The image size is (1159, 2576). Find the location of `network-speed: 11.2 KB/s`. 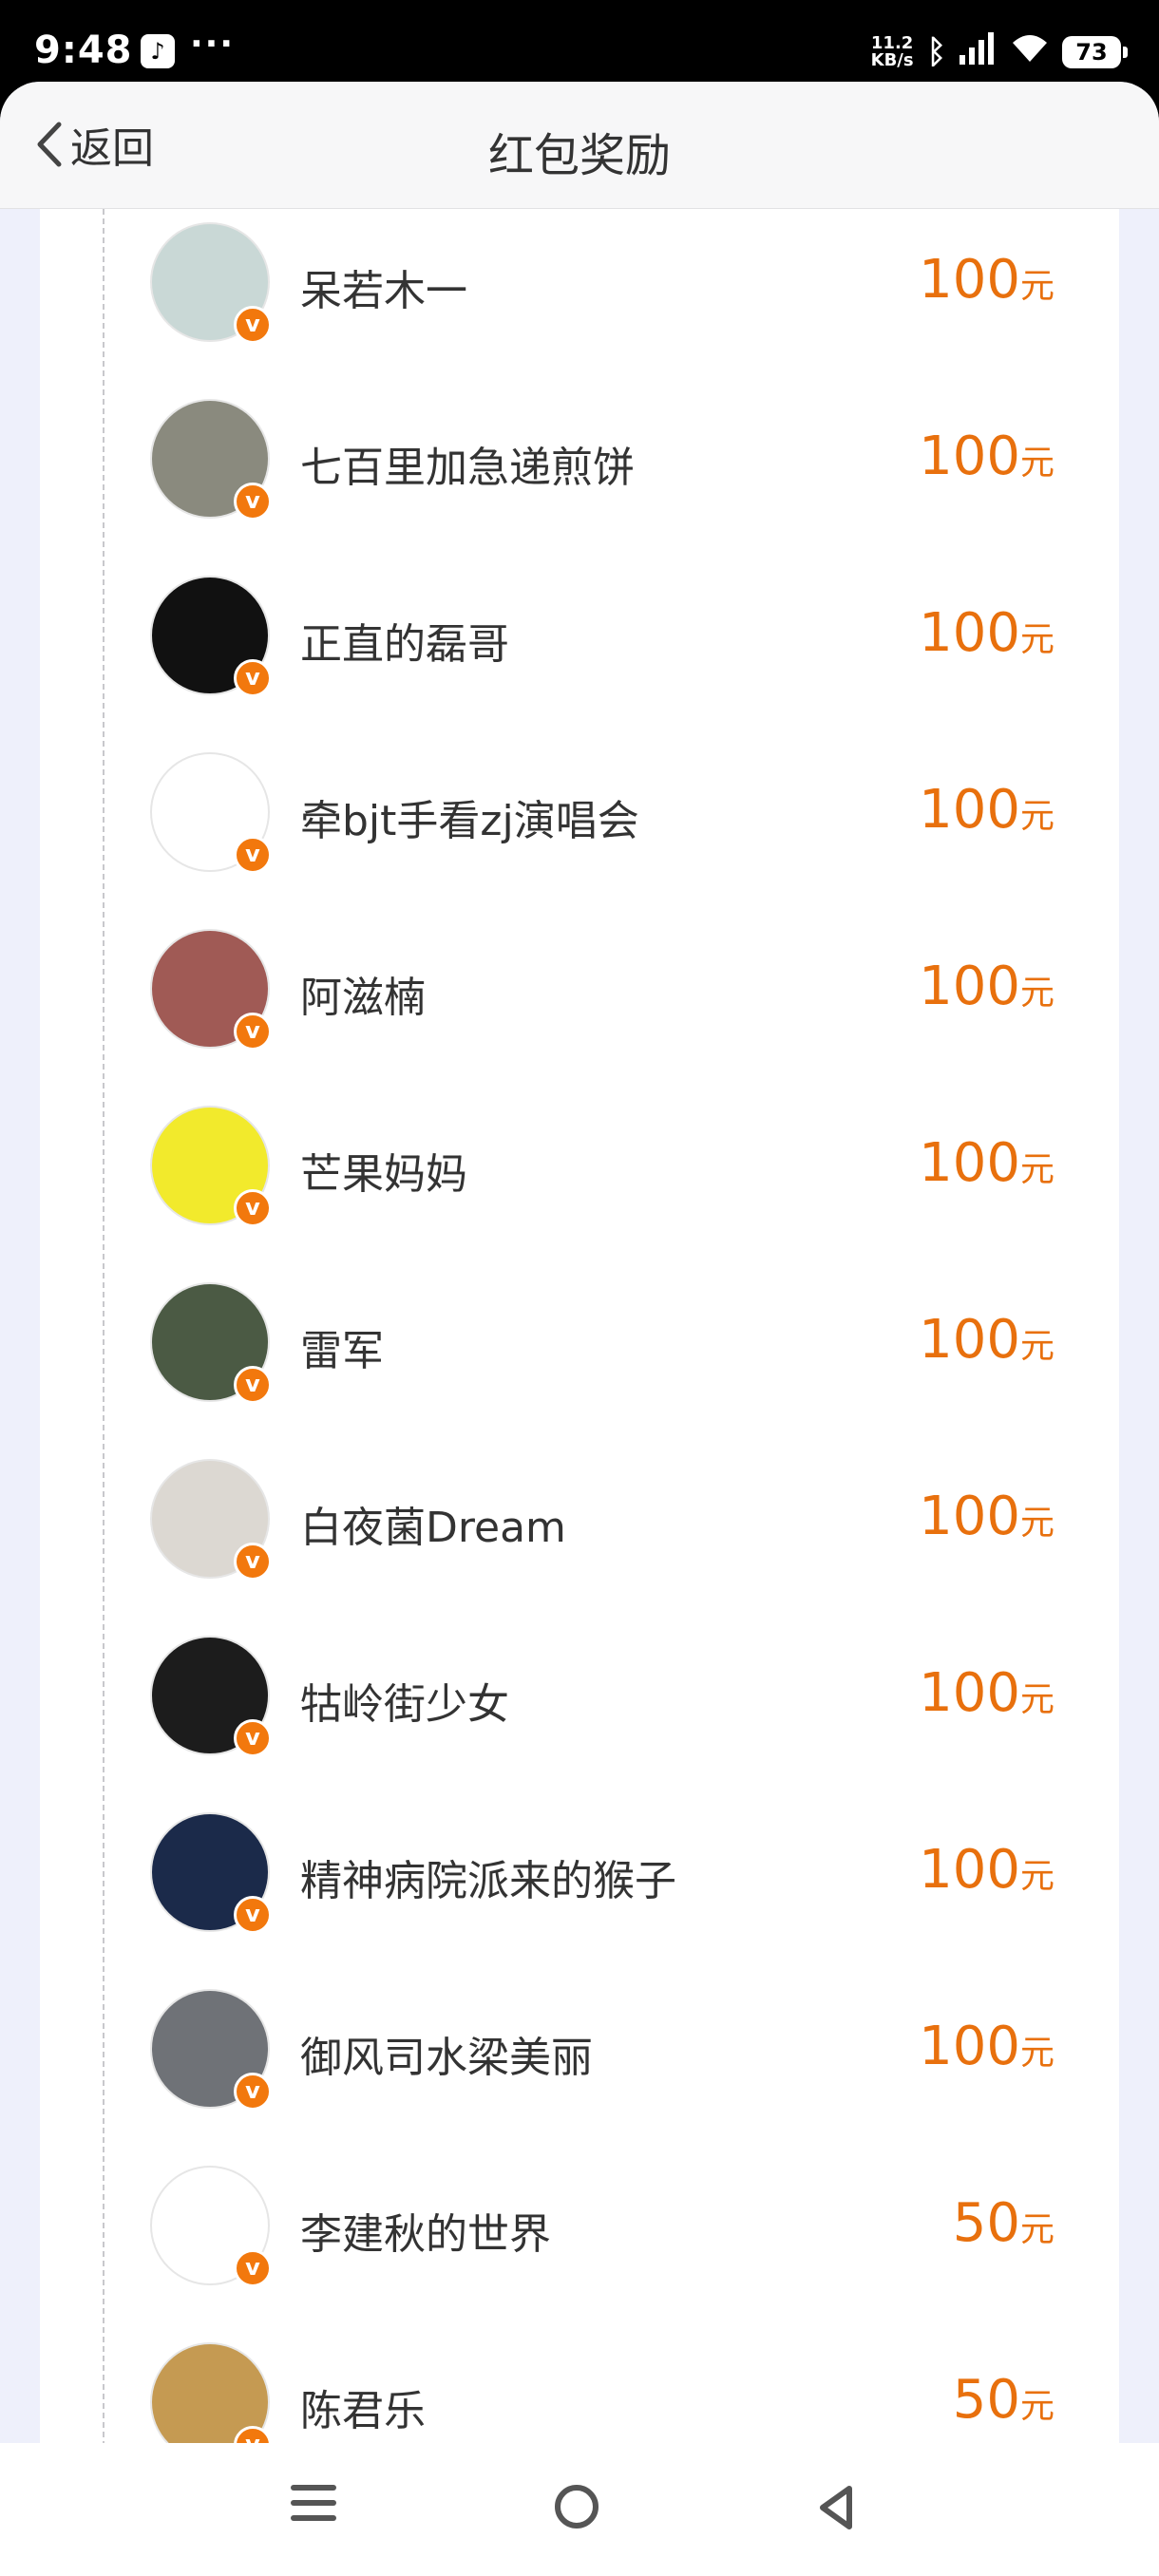

network-speed: 11.2 KB/s is located at coordinates (892, 52).